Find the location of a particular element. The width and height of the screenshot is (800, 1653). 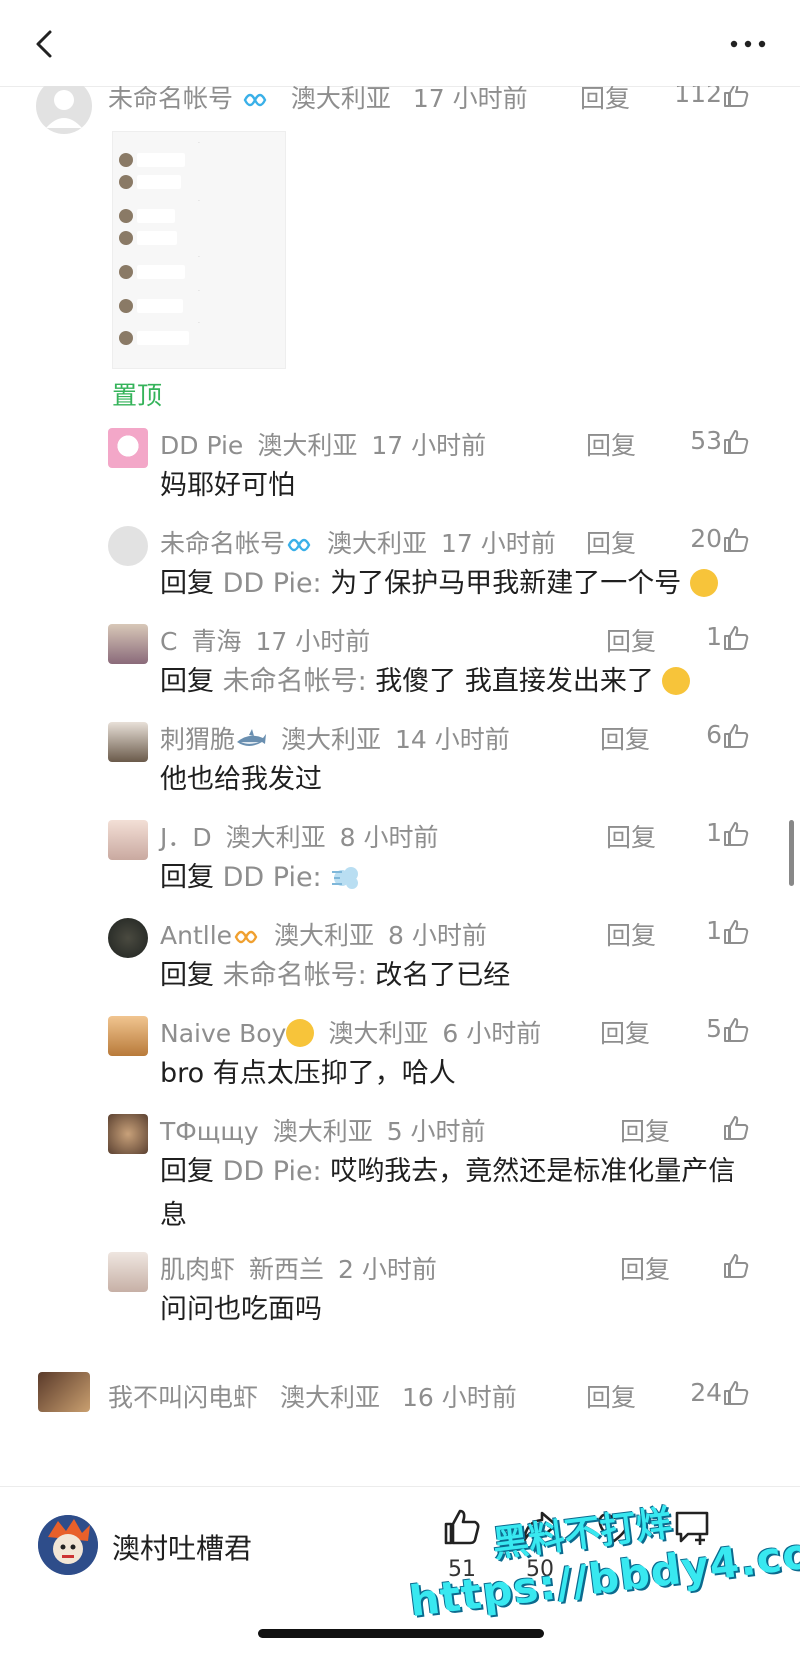

reply-content: 他也给我发过 is located at coordinates (241, 779).